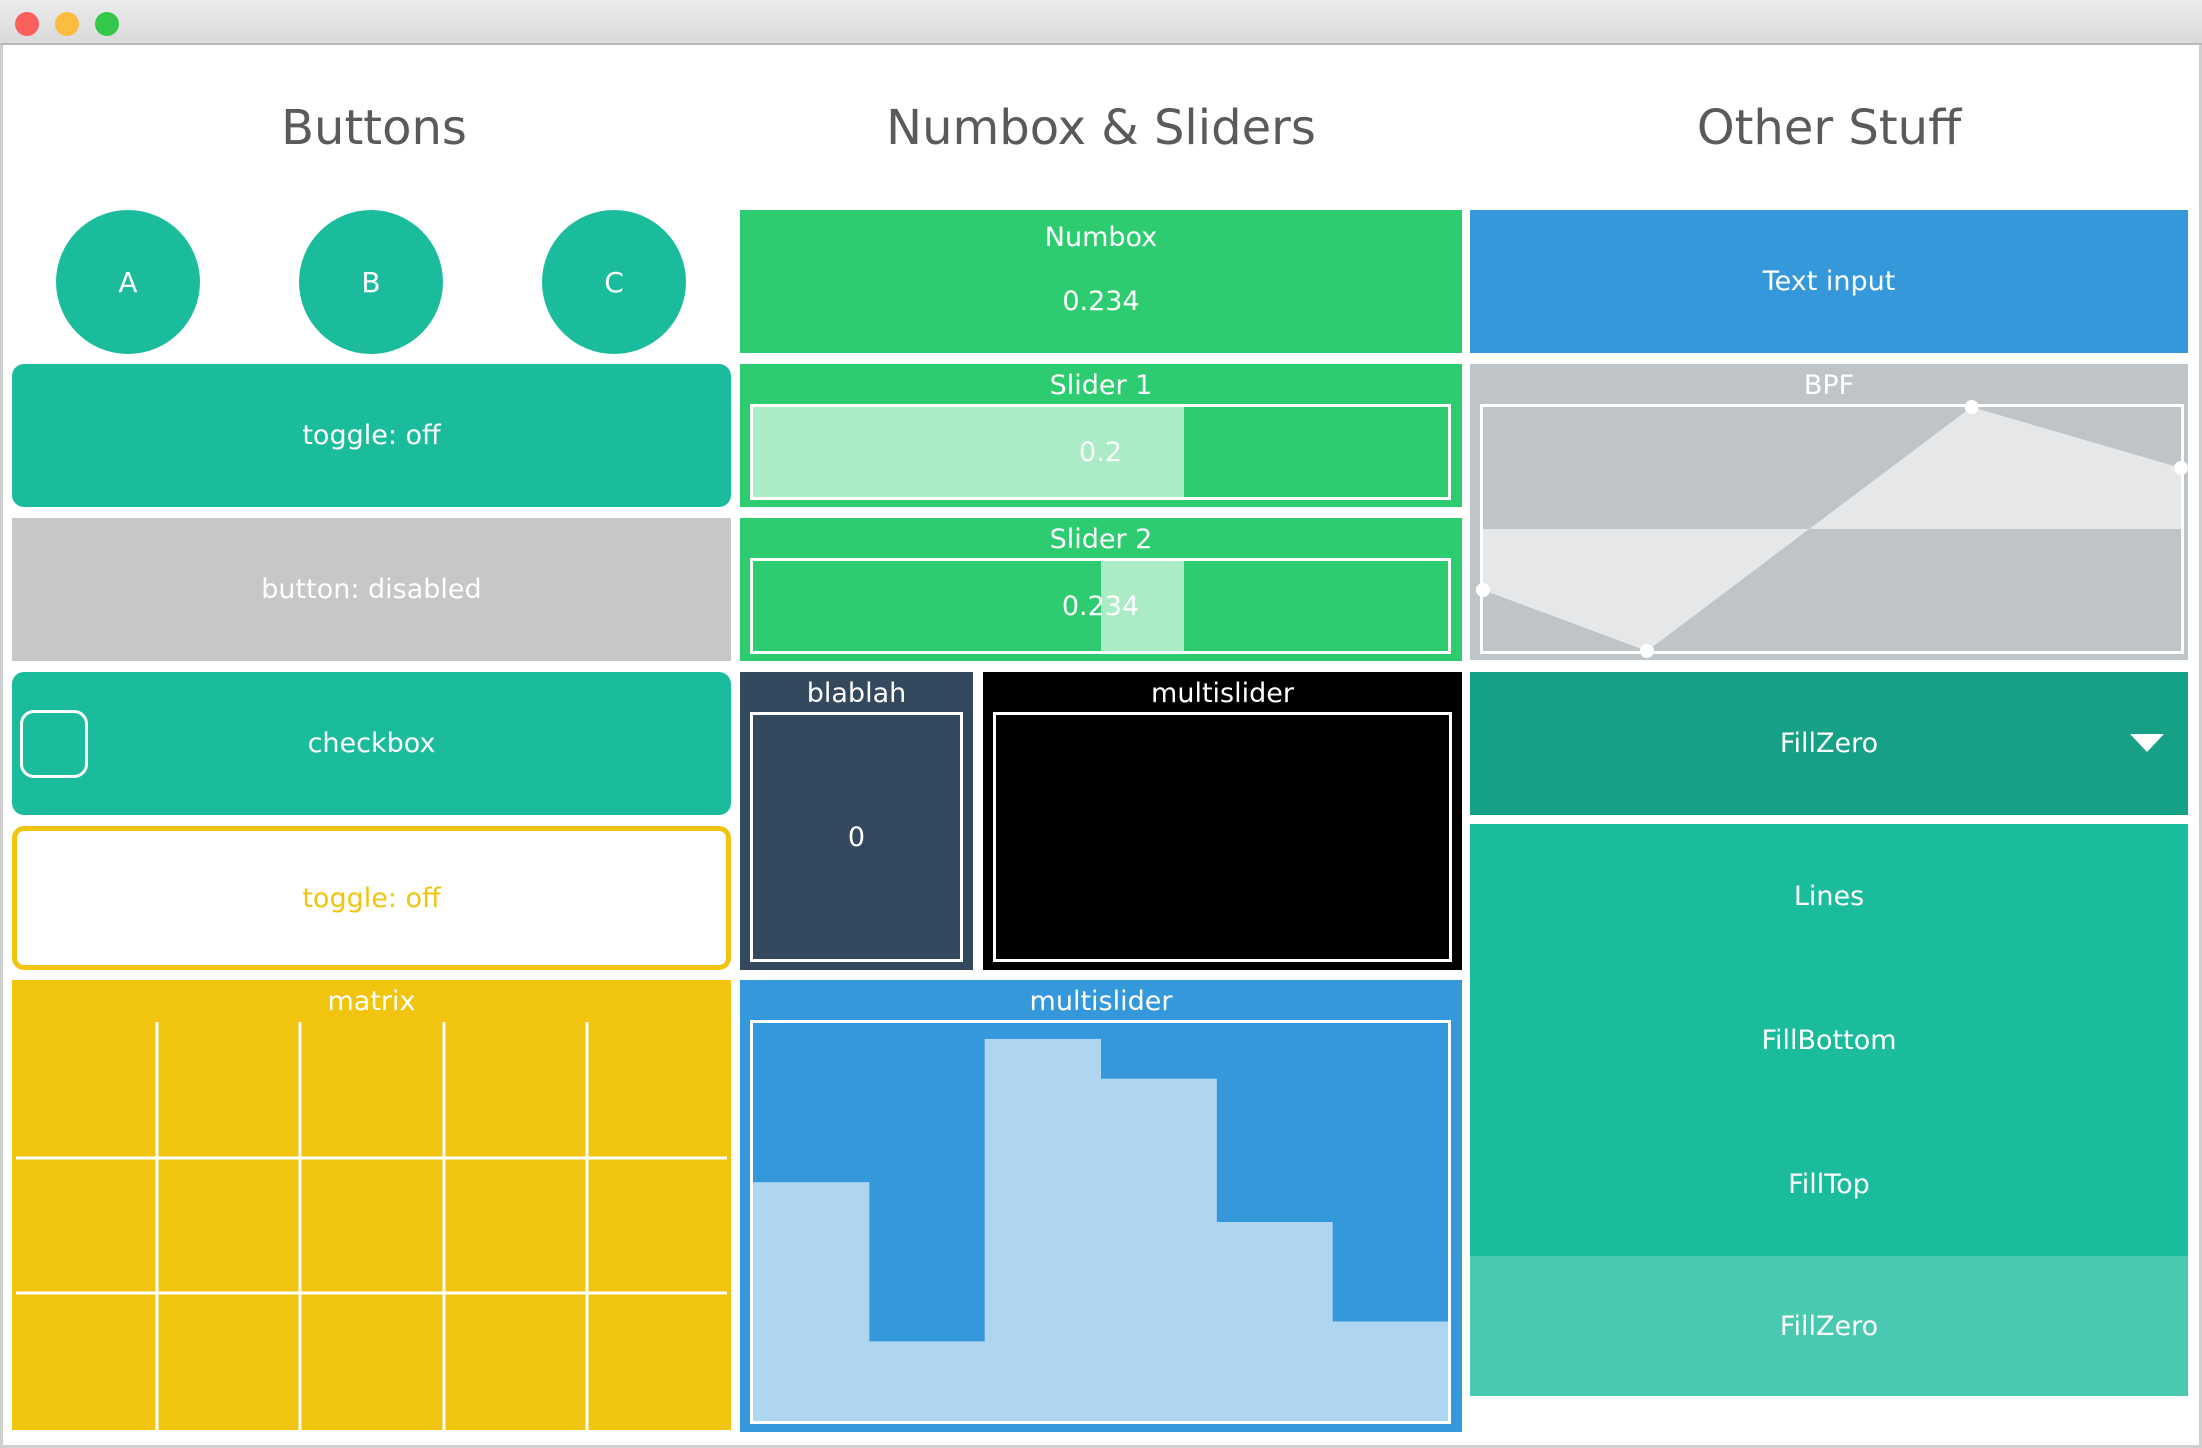 This screenshot has height=1448, width=2202. I want to click on dropdown-option-fillbottom: FillBottom, so click(1829, 1040).